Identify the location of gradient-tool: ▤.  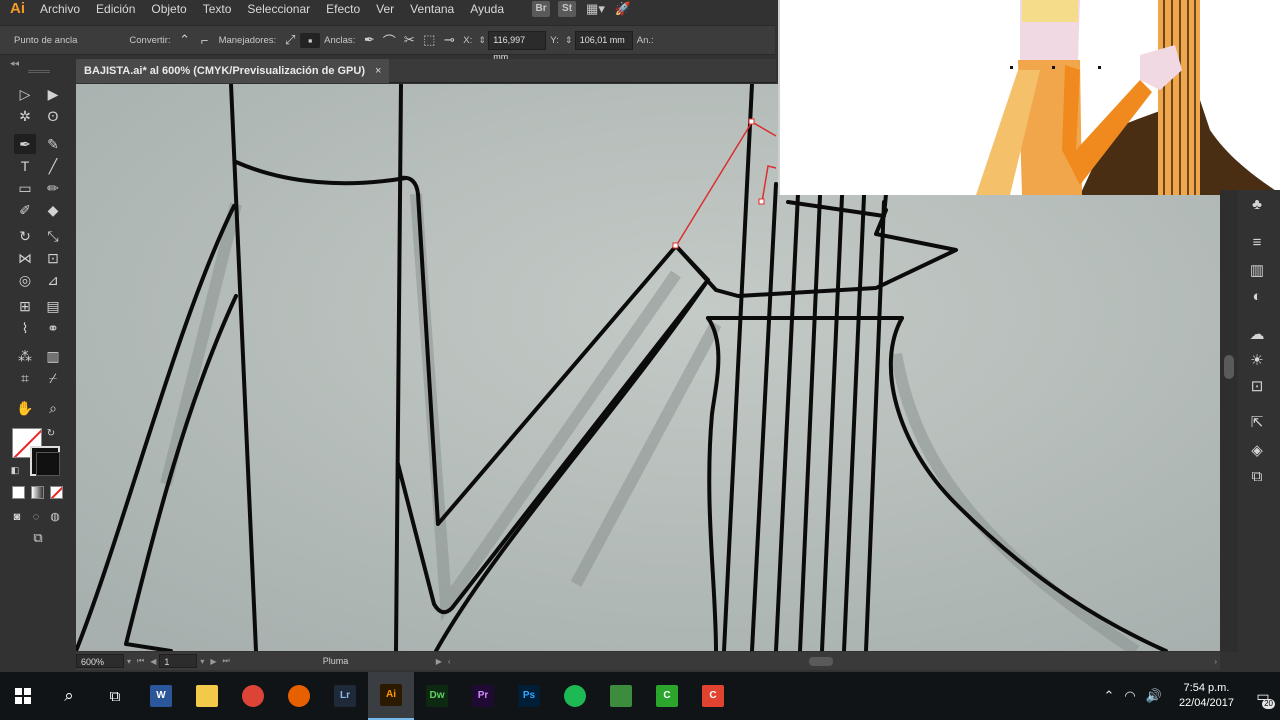
(53, 306).